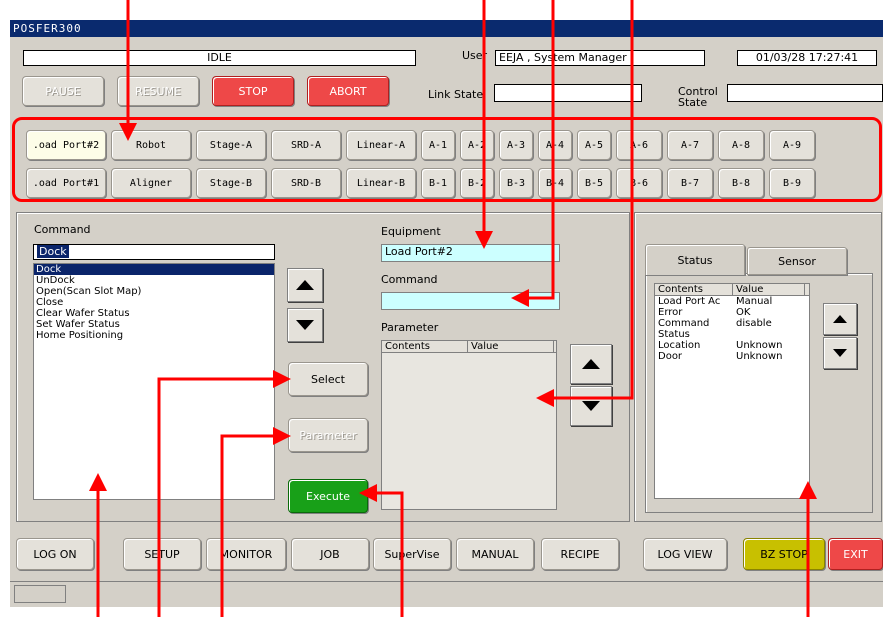 The image size is (883, 617). What do you see at coordinates (694, 289) in the screenshot?
I see `status-col-contents: Contents` at bounding box center [694, 289].